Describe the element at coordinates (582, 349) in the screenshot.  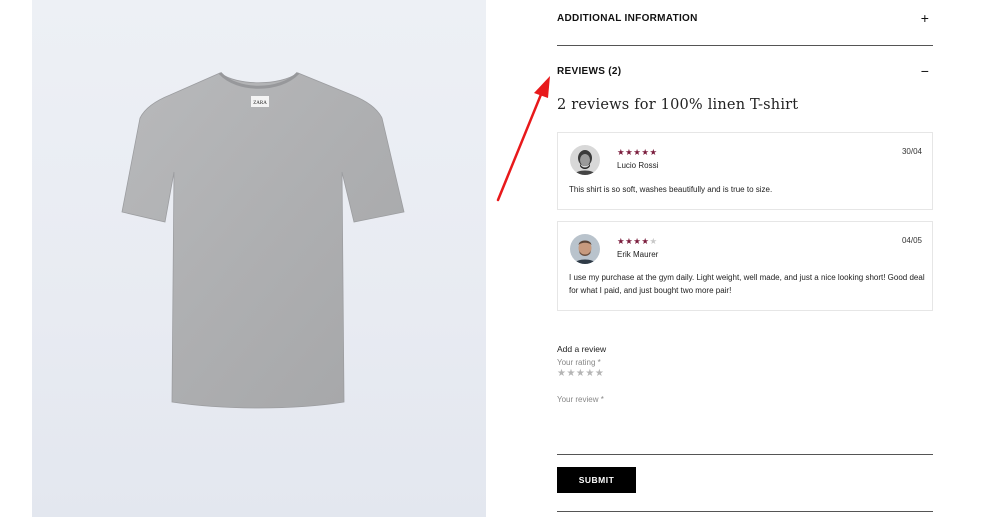
I see `add-review-heading: Add a review` at that location.